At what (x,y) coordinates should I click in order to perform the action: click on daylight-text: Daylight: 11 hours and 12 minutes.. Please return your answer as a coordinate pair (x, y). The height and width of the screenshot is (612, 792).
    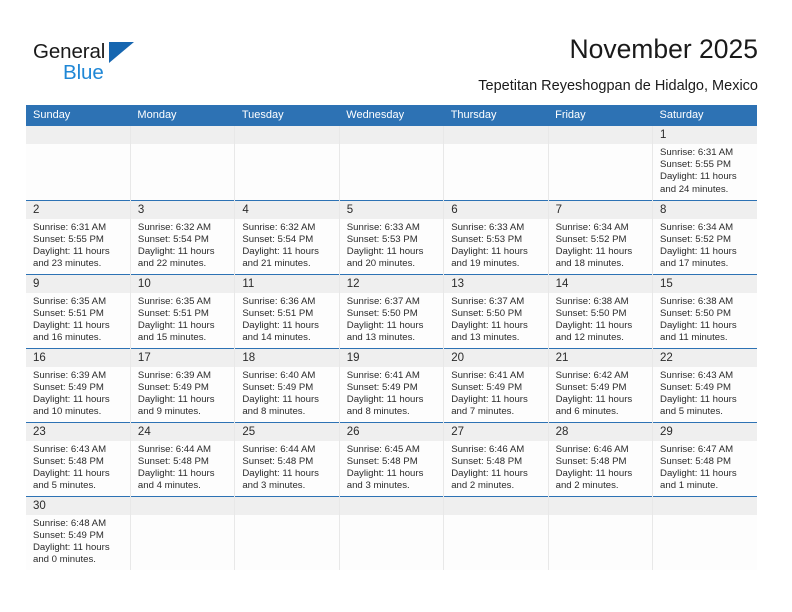
    Looking at the image, I should click on (594, 331).